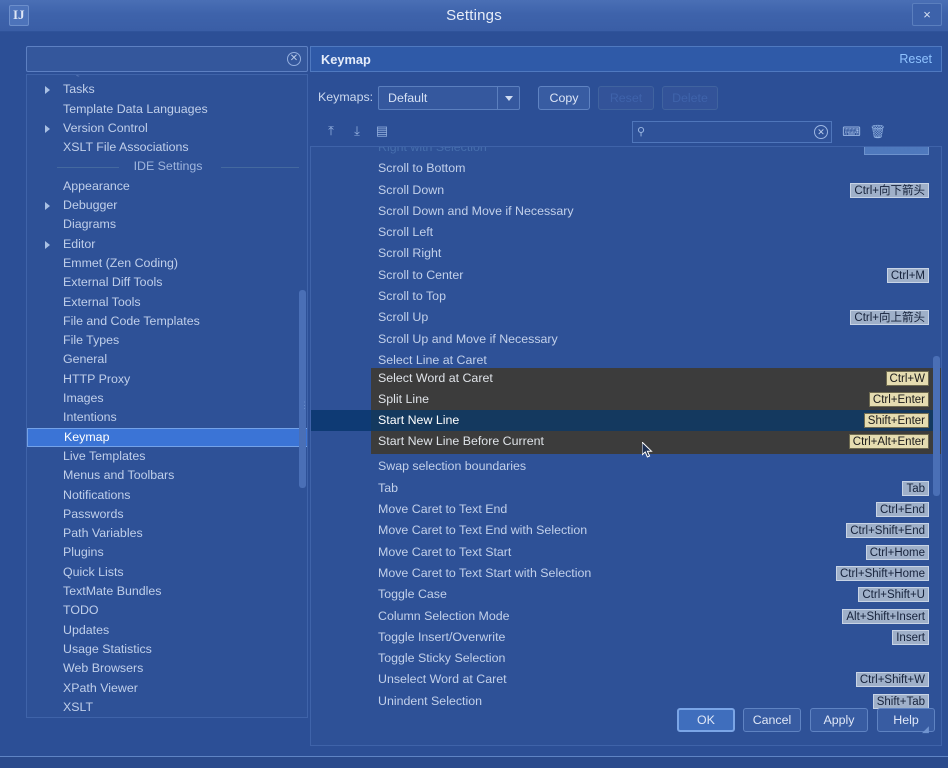 Image resolution: width=948 pixels, height=768 pixels. What do you see at coordinates (626, 509) in the screenshot?
I see `action-row: Move Caret to Text End Ctrl+End` at bounding box center [626, 509].